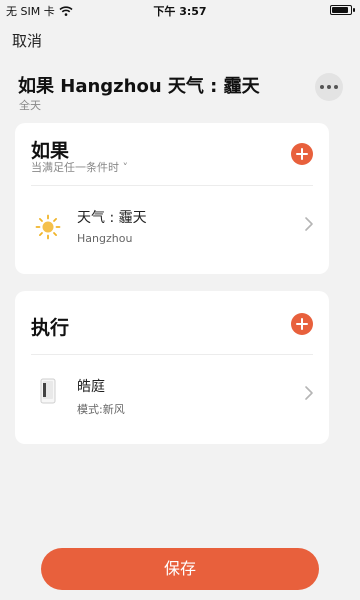 The height and width of the screenshot is (600, 360). Describe the element at coordinates (48, 227) in the screenshot. I see `sun-haze-icon` at that location.